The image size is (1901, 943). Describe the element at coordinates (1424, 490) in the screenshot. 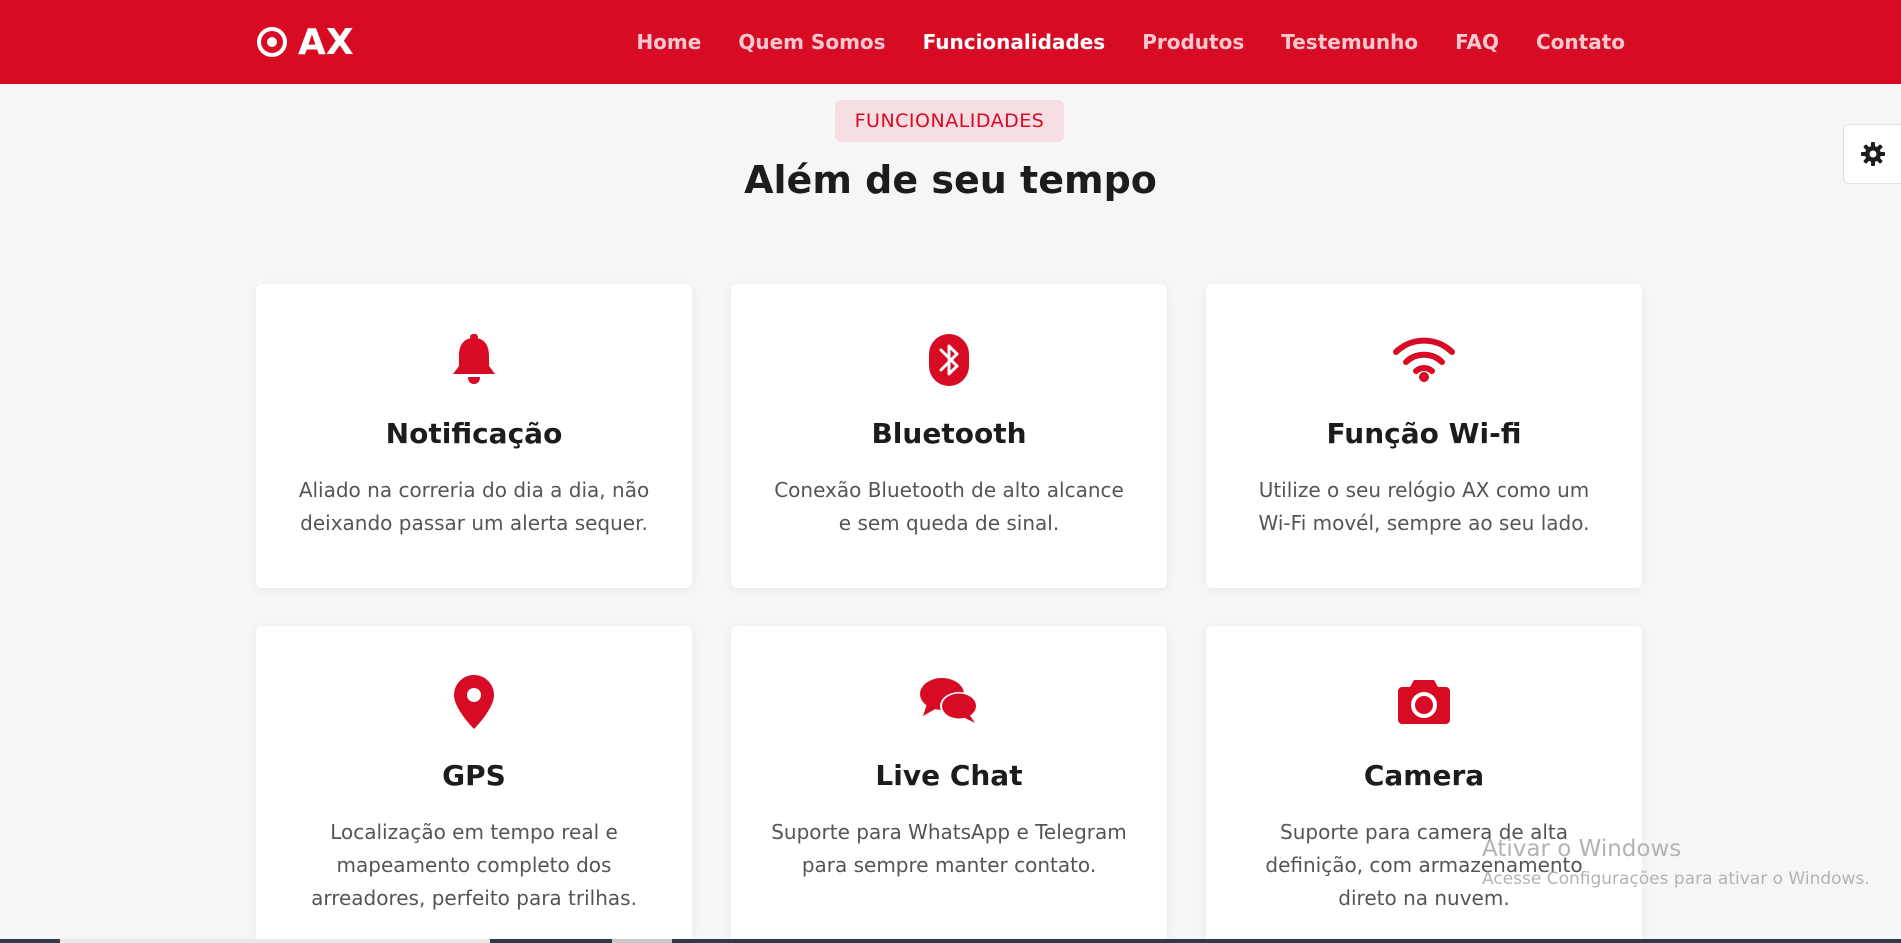

I see `description-line: Utilize o seu relógio AX como um` at that location.